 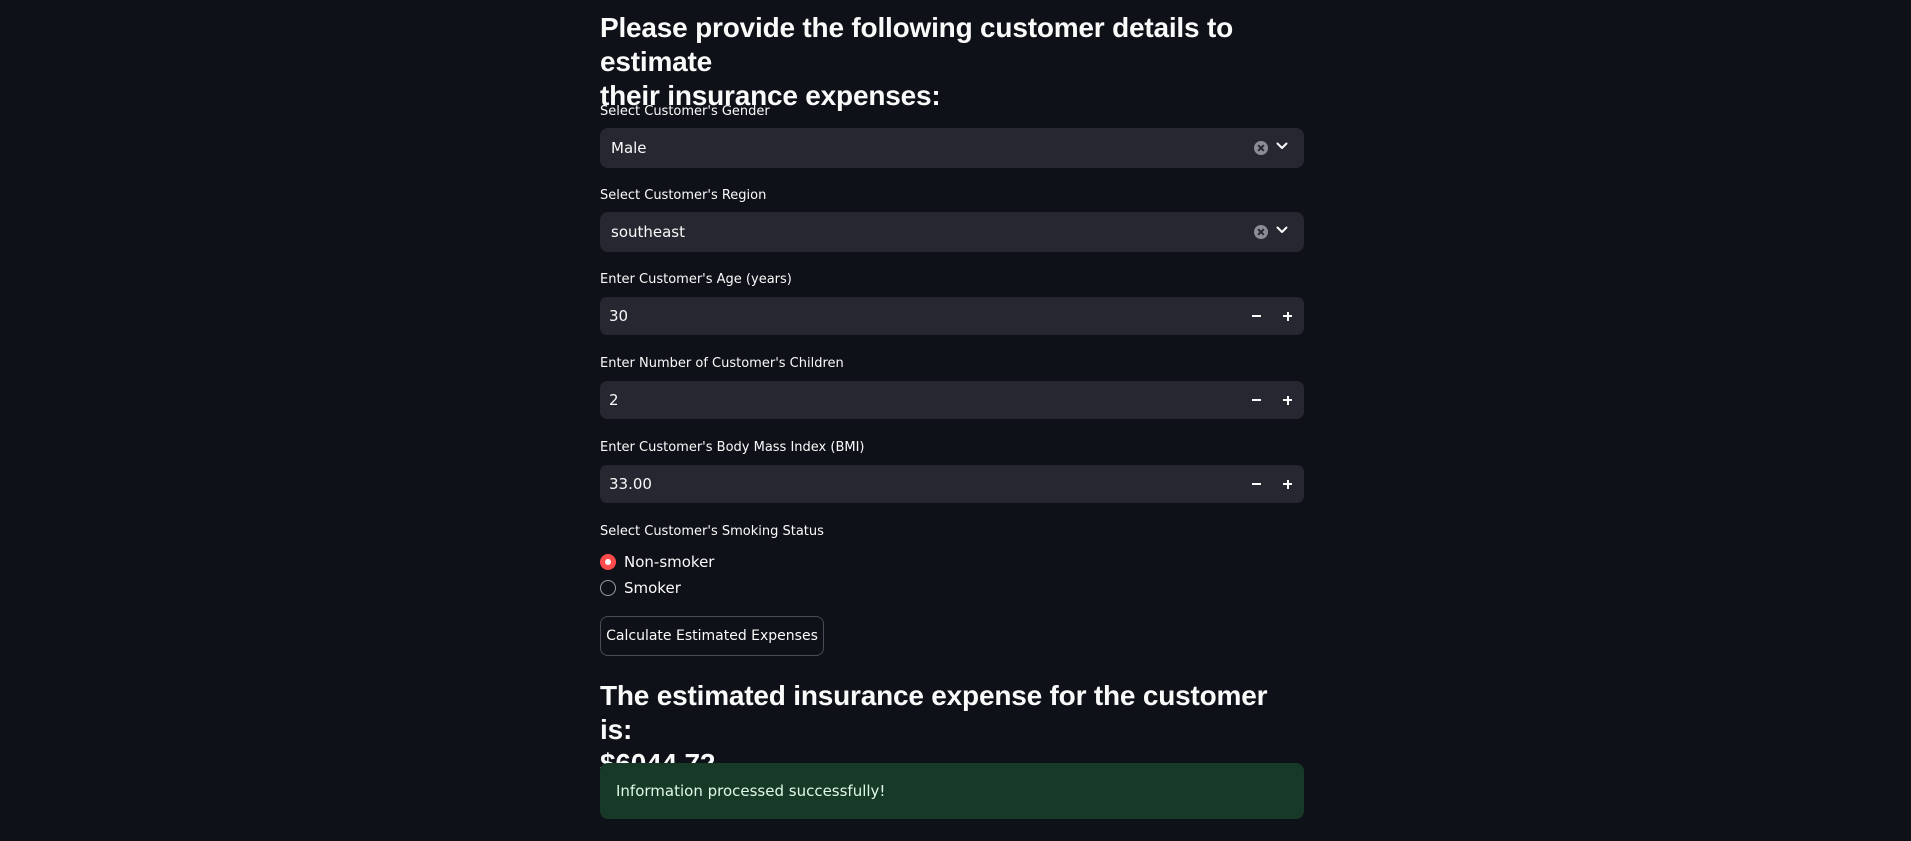 What do you see at coordinates (952, 232) in the screenshot?
I see `region-select: southeast` at bounding box center [952, 232].